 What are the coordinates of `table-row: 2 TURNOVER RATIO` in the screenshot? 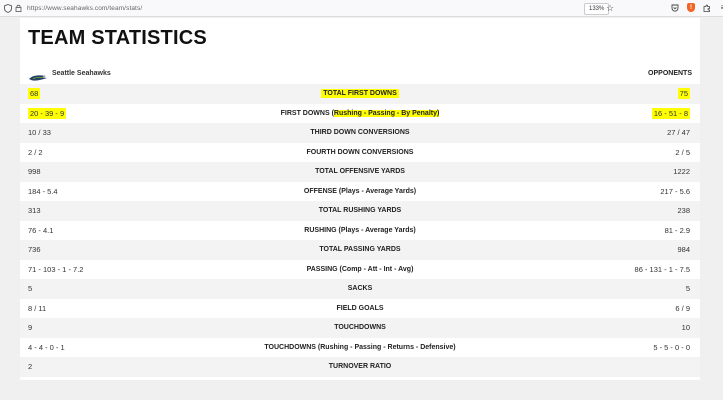 It's located at (360, 367).